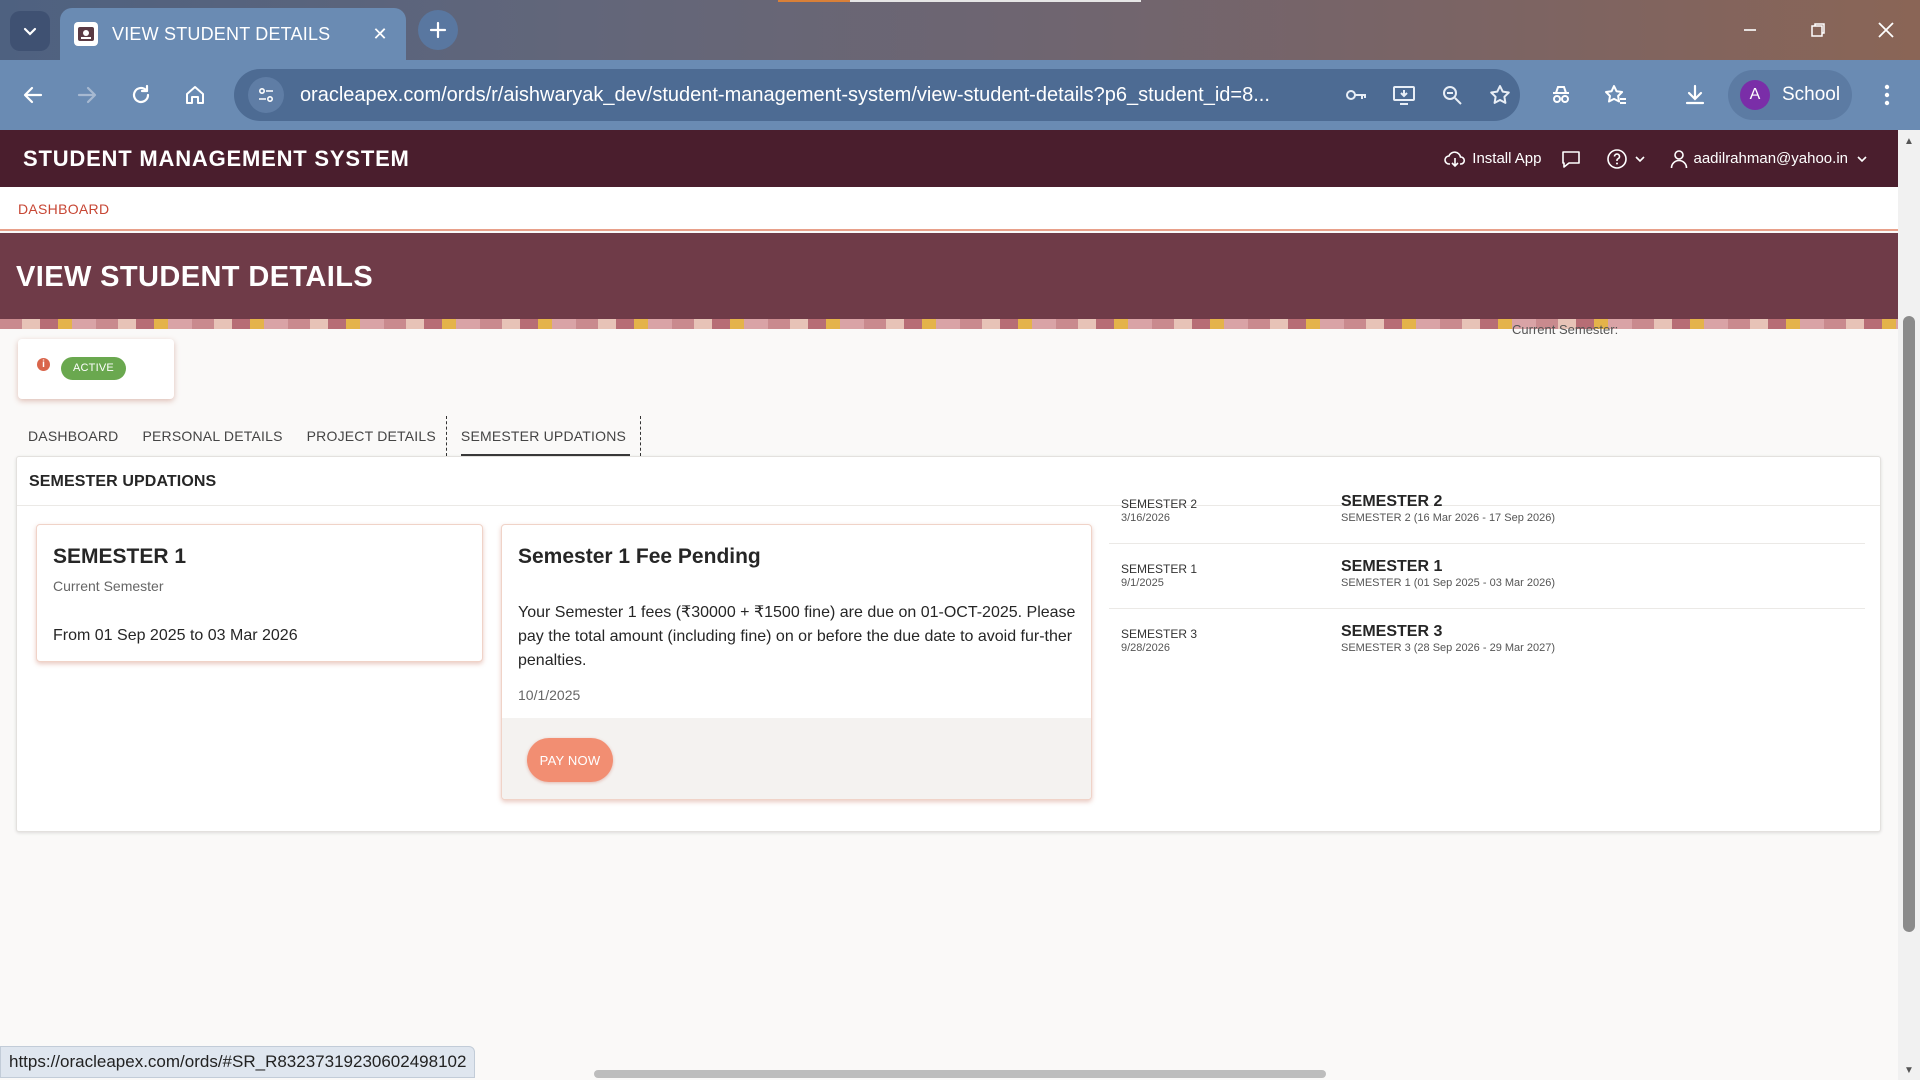 The image size is (1920, 1080). What do you see at coordinates (949, 281) in the screenshot?
I see `page-hero: VIEW STUDENT DETAILS` at bounding box center [949, 281].